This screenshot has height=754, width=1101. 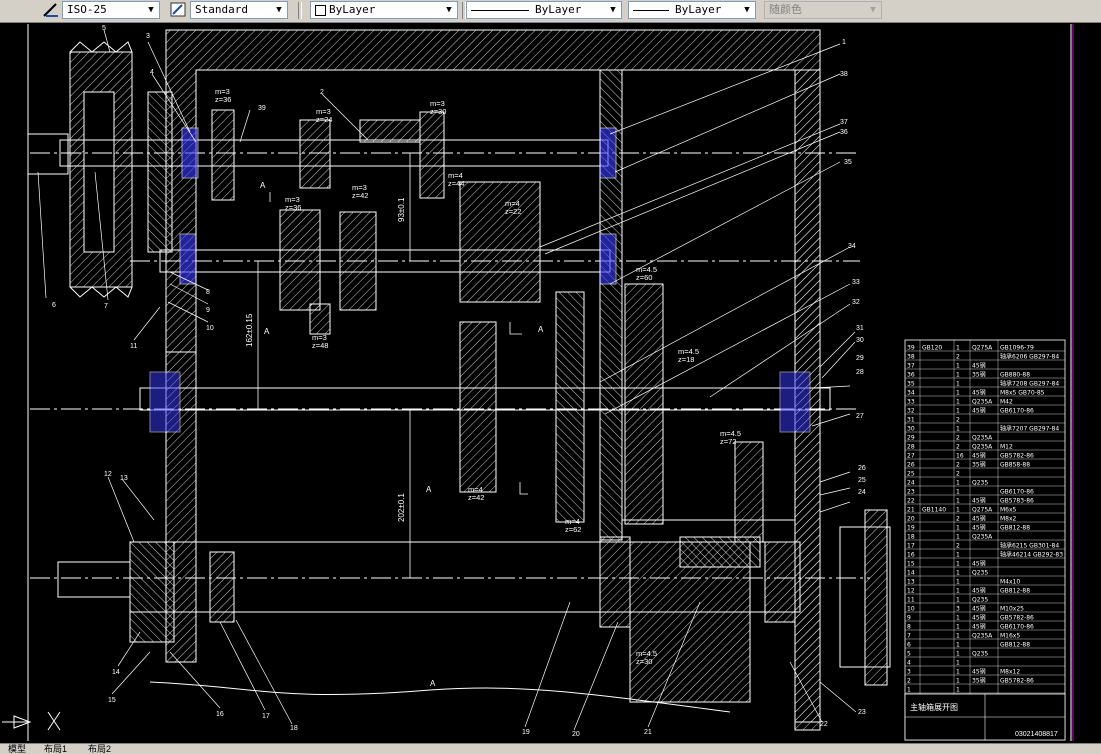 What do you see at coordinates (911, 483) in the screenshot?
I see `bom-cell: 24` at bounding box center [911, 483].